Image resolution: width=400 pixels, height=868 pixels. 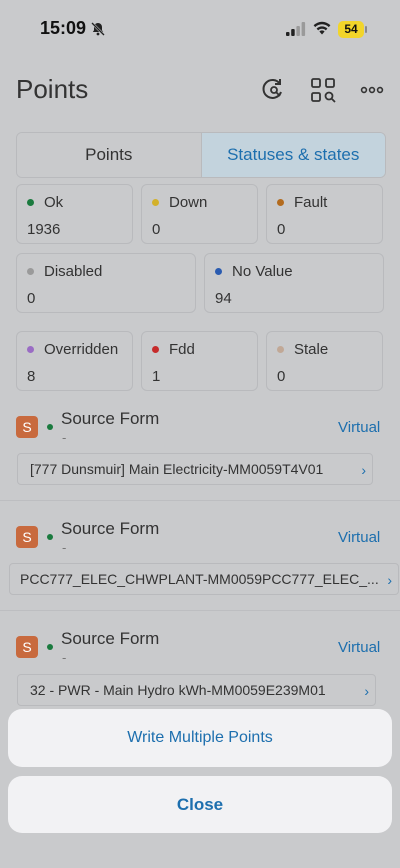 What do you see at coordinates (322, 28) in the screenshot?
I see `wifi-icon` at bounding box center [322, 28].